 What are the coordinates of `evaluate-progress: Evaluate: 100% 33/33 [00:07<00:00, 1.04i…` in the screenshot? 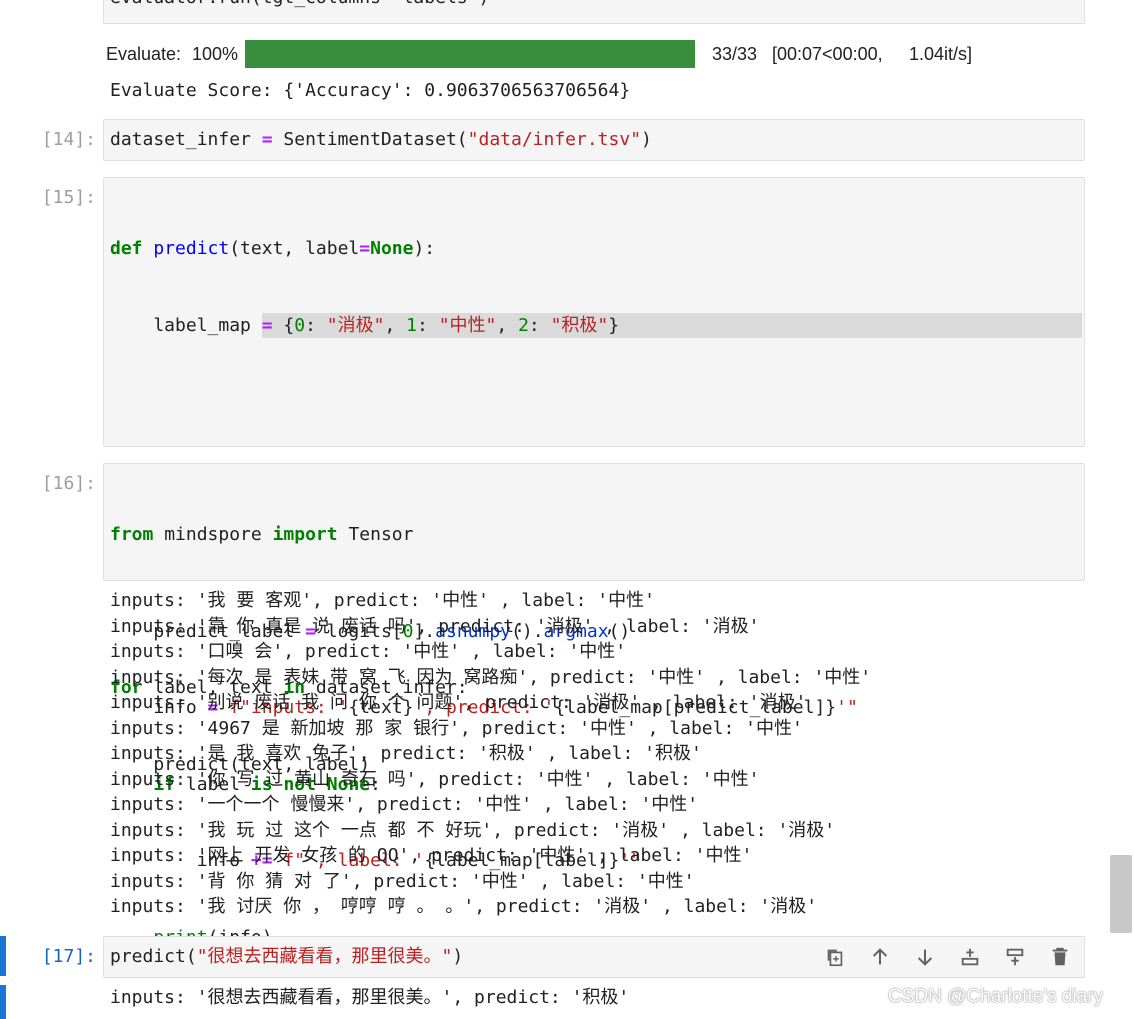 It's located at (556, 54).